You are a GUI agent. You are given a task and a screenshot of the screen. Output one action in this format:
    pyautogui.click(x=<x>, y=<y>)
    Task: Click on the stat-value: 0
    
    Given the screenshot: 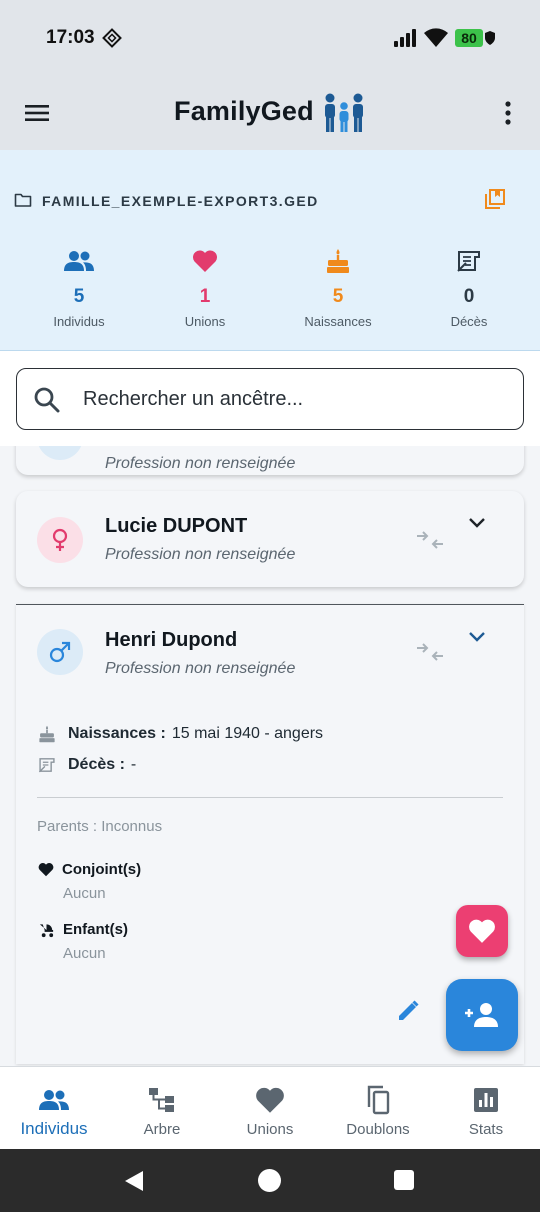 What is the action you would take?
    pyautogui.click(x=469, y=296)
    